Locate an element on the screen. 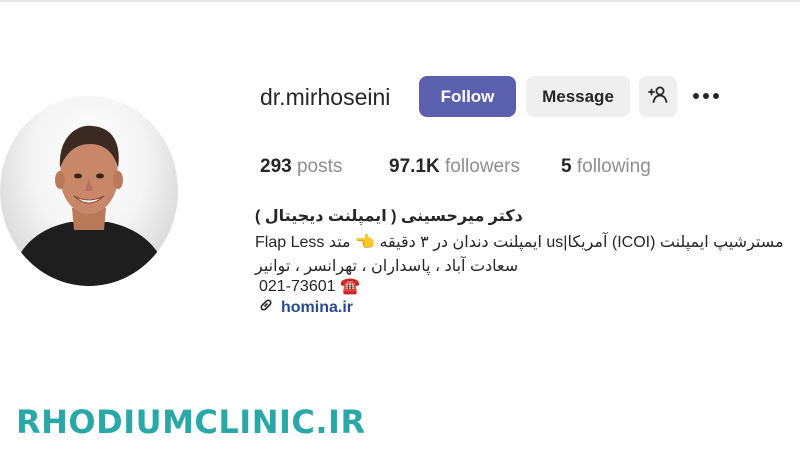 The image size is (800, 450). followers-label: followers is located at coordinates (482, 166).